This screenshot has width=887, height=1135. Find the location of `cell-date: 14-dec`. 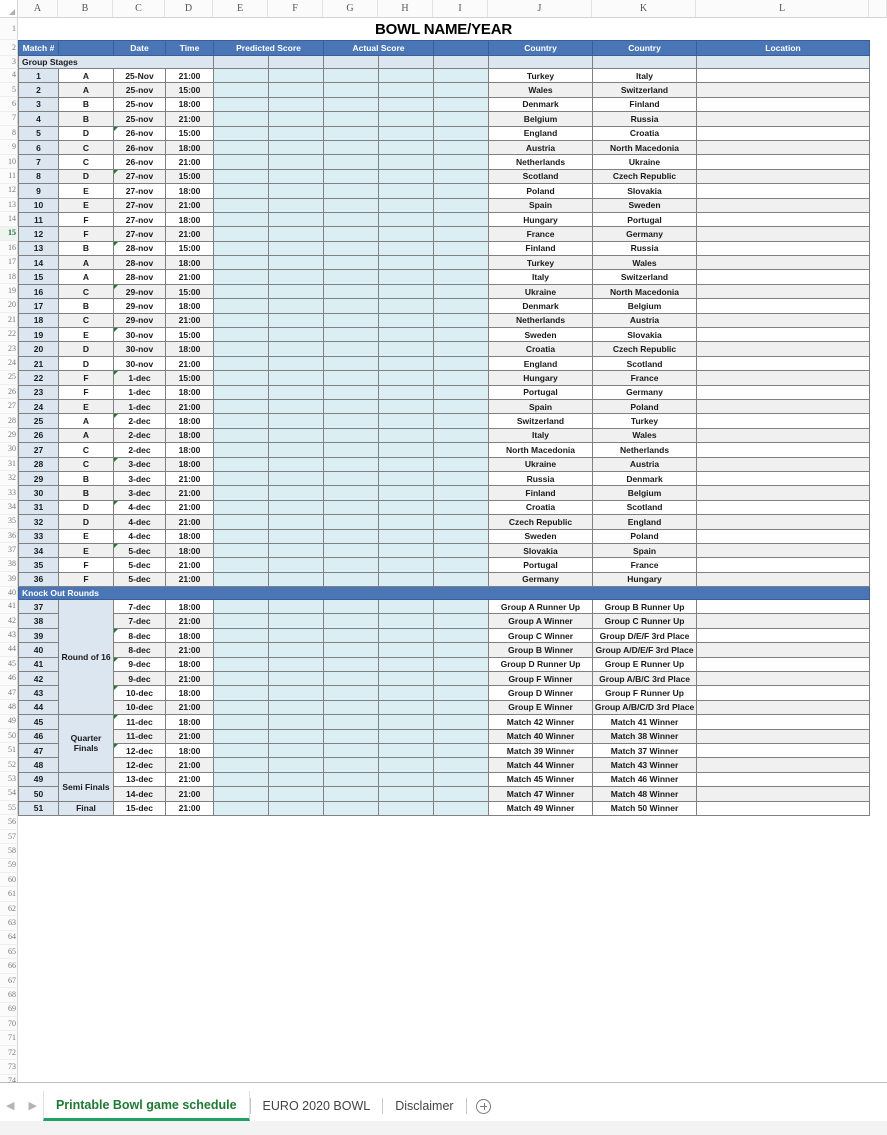

cell-date: 14-dec is located at coordinates (139, 794).